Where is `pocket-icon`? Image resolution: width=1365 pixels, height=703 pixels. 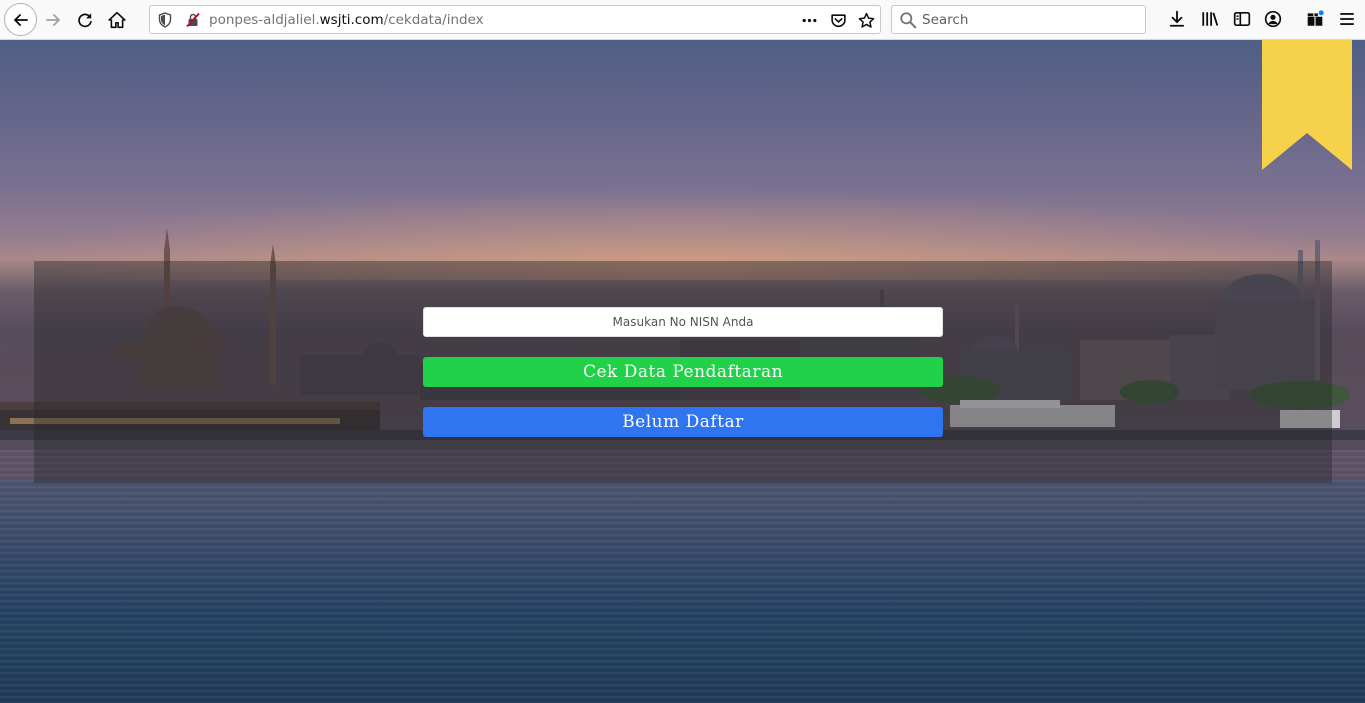
pocket-icon is located at coordinates (838, 20).